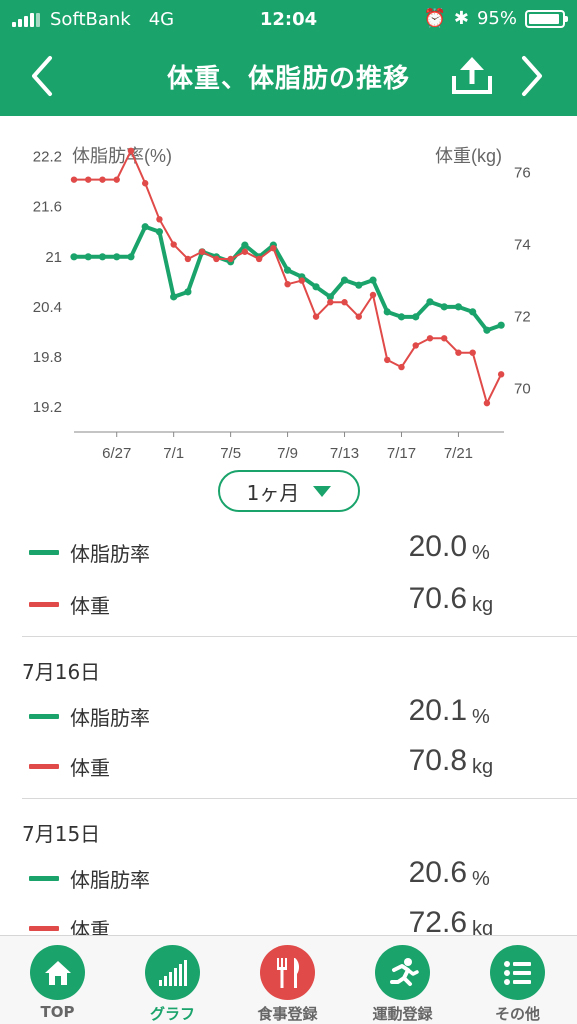 Image resolution: width=577 pixels, height=1024 pixels. What do you see at coordinates (90, 606) in the screenshot?
I see `row-label: 体重` at bounding box center [90, 606].